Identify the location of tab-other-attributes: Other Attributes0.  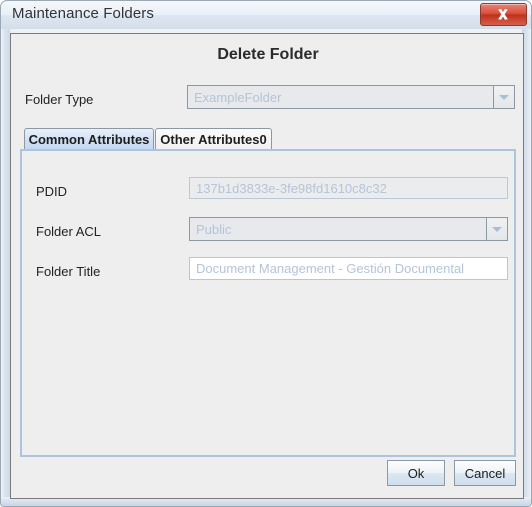
(213, 139).